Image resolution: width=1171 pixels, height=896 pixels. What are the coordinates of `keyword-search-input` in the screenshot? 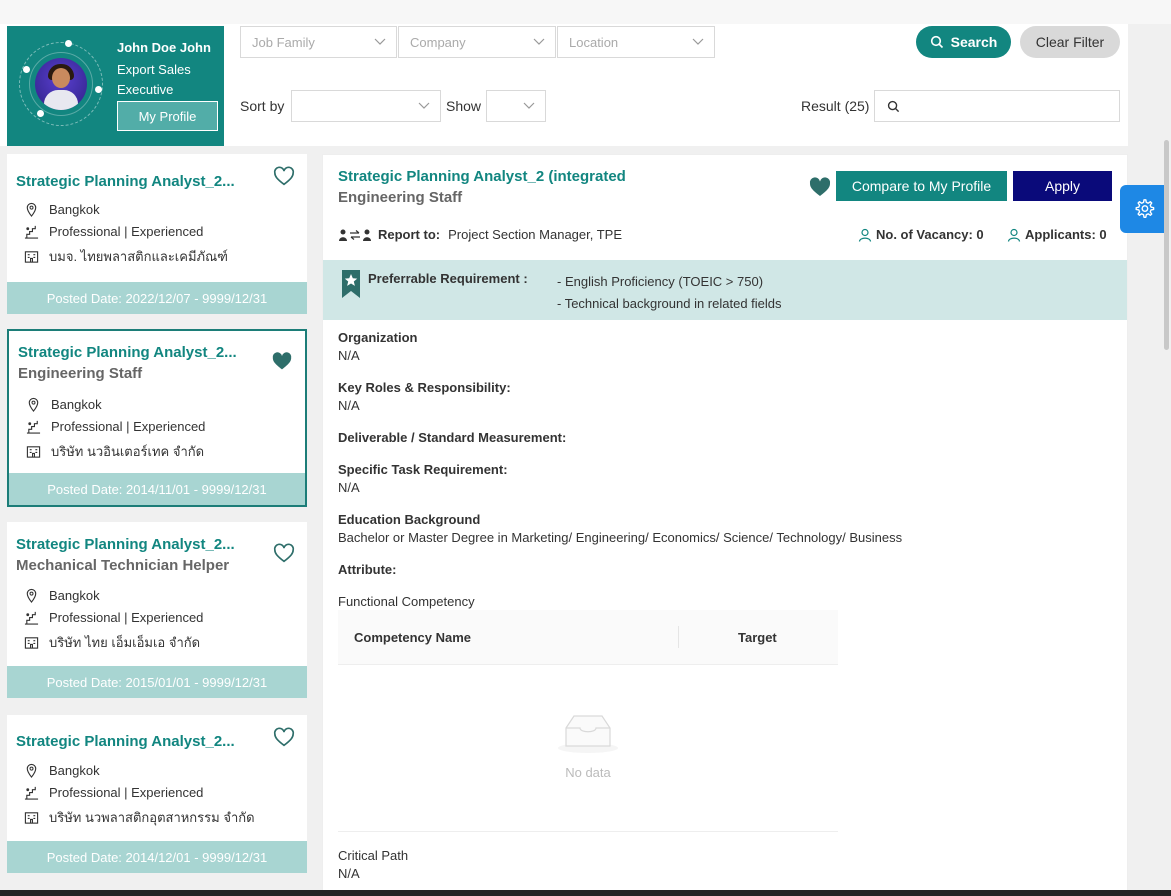 It's located at (997, 106).